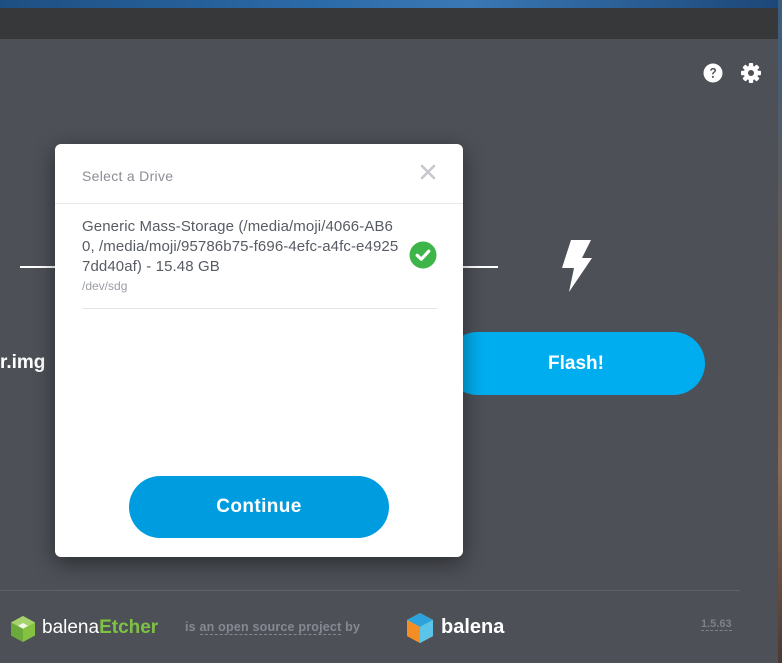  What do you see at coordinates (389, 23) in the screenshot?
I see `window-titlebar` at bounding box center [389, 23].